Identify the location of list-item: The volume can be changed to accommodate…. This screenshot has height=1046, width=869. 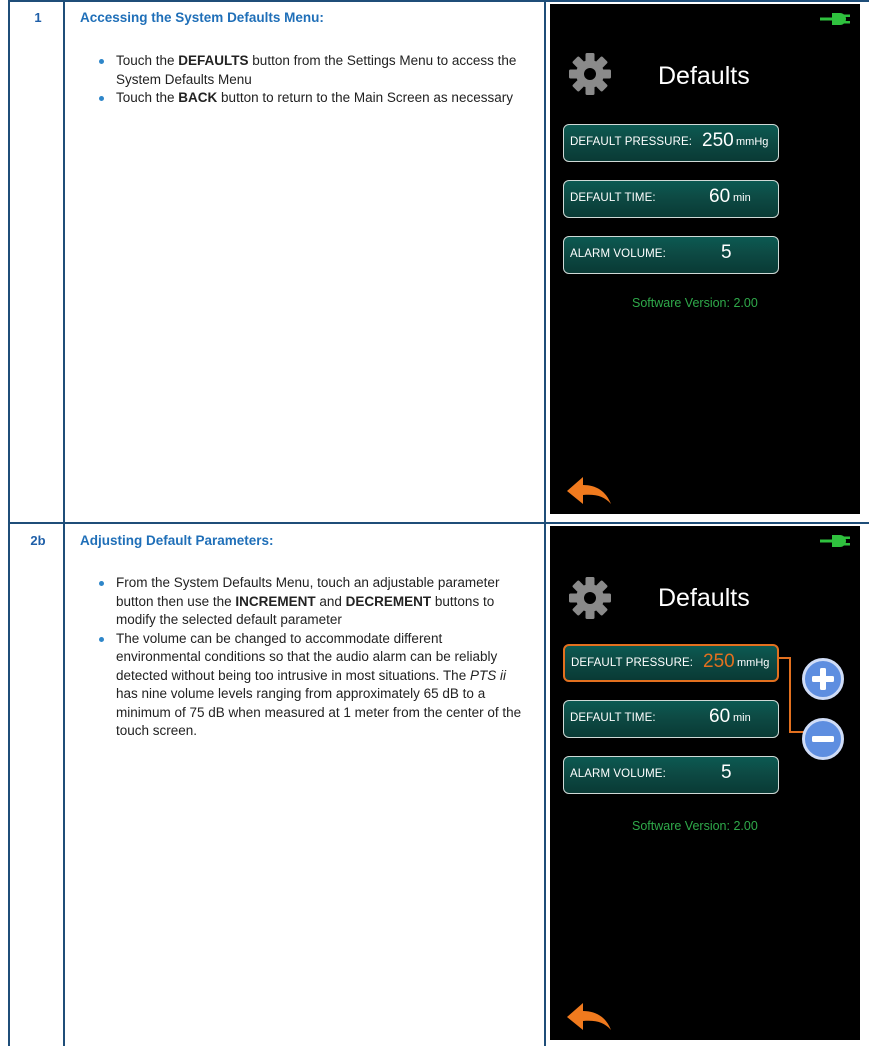
(314, 685).